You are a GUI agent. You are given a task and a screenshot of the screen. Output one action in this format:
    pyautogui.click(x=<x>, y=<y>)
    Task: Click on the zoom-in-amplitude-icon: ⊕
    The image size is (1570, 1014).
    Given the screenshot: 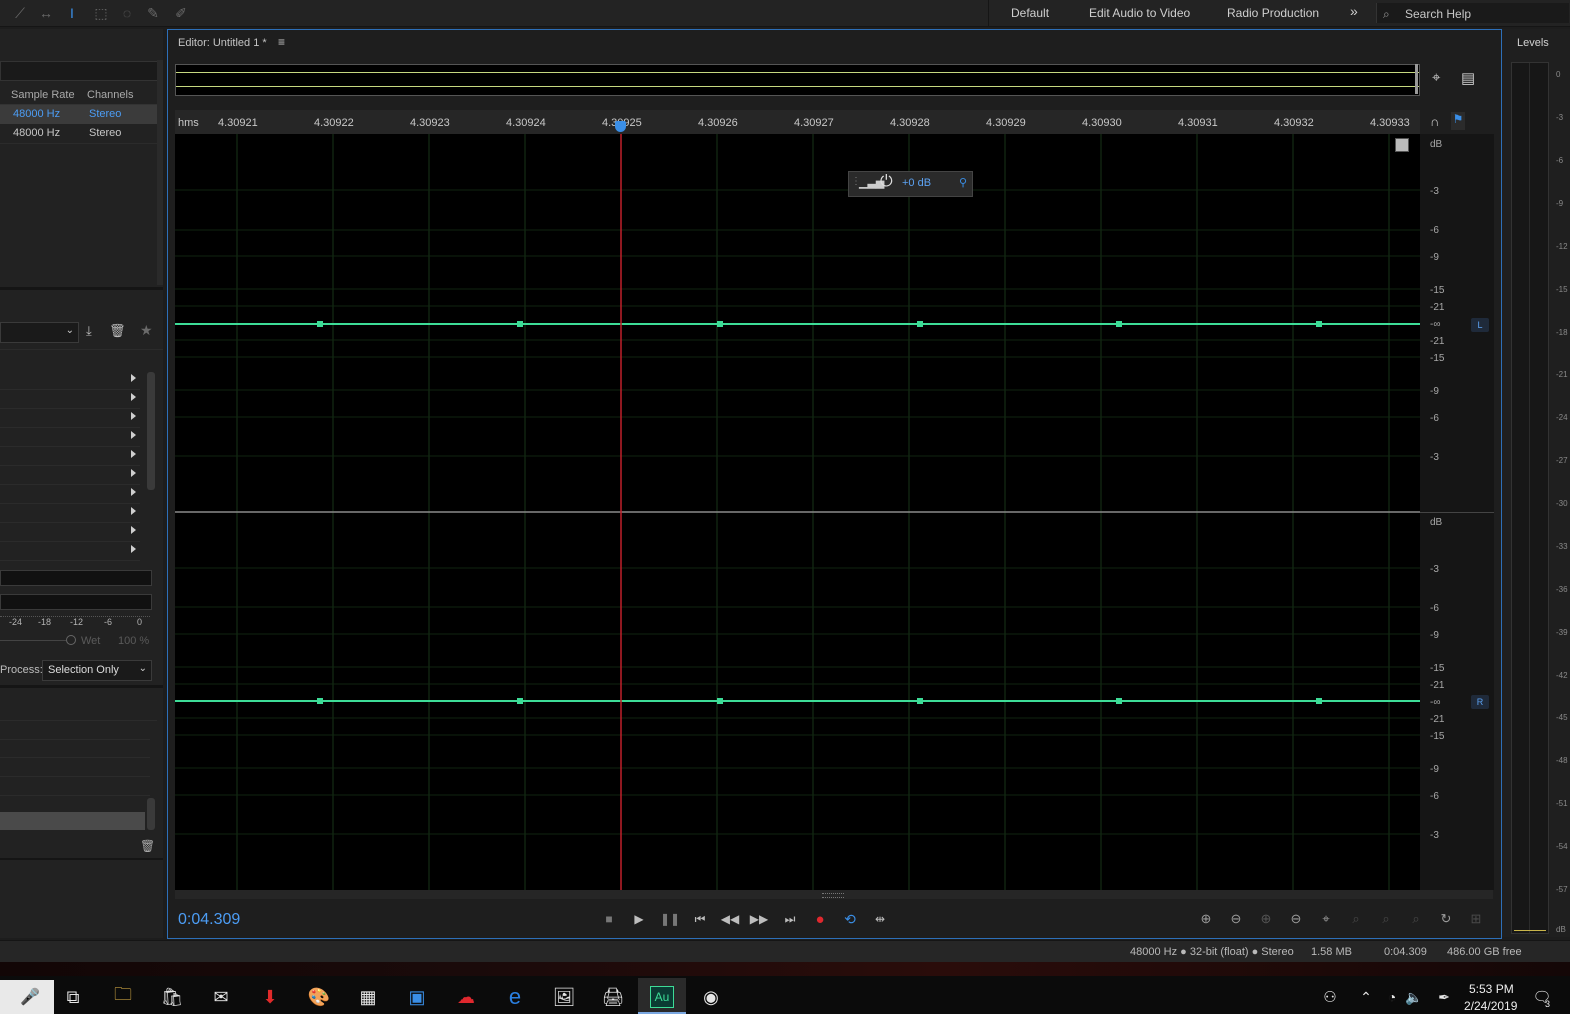 What is the action you would take?
    pyautogui.click(x=1206, y=919)
    